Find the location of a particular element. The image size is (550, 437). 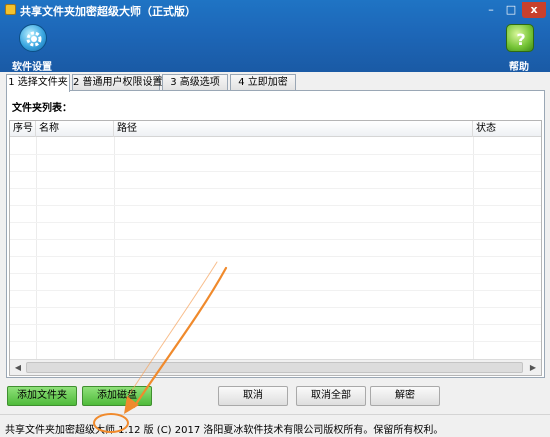

list-header: 序号 名称 路径 状态 is located at coordinates (275, 129).